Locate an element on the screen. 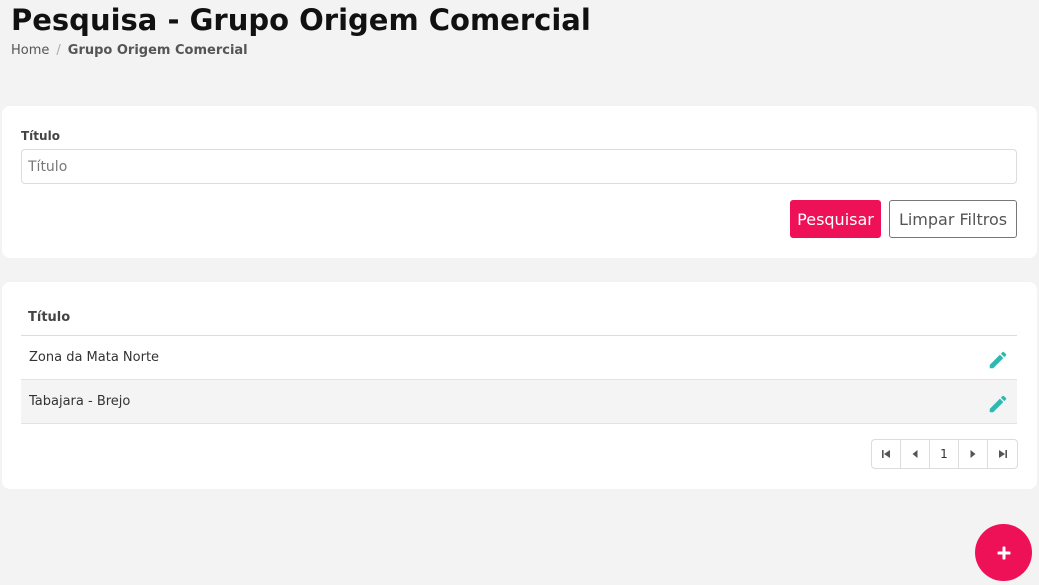  column-header-title: Título is located at coordinates (519, 318).